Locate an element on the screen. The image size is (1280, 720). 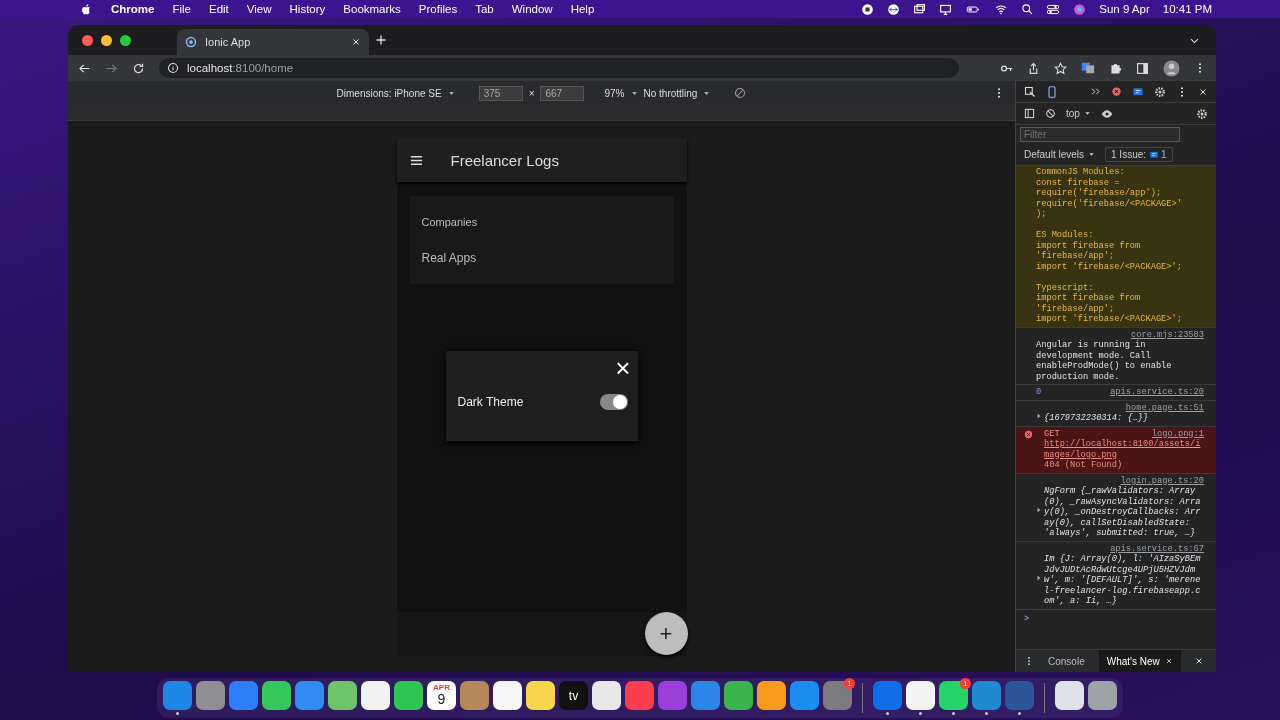
context-menu: top is located at coordinates (1073, 113).